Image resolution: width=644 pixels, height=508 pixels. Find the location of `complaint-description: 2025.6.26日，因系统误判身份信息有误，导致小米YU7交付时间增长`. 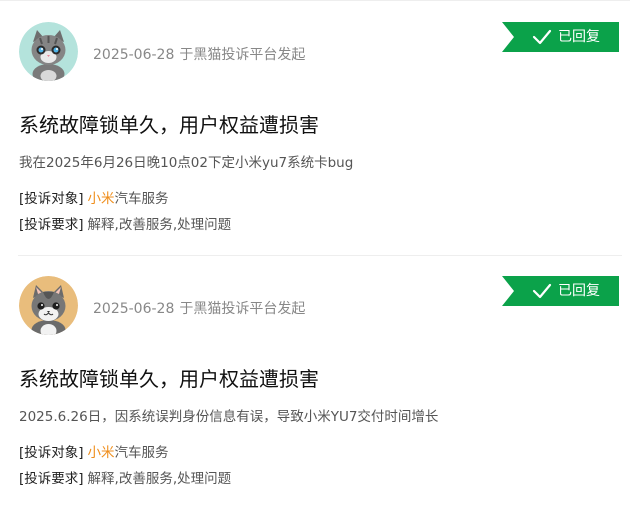

complaint-description: 2025.6.26日，因系统误判身份信息有误，导致小米YU7交付时间增长 is located at coordinates (229, 417).